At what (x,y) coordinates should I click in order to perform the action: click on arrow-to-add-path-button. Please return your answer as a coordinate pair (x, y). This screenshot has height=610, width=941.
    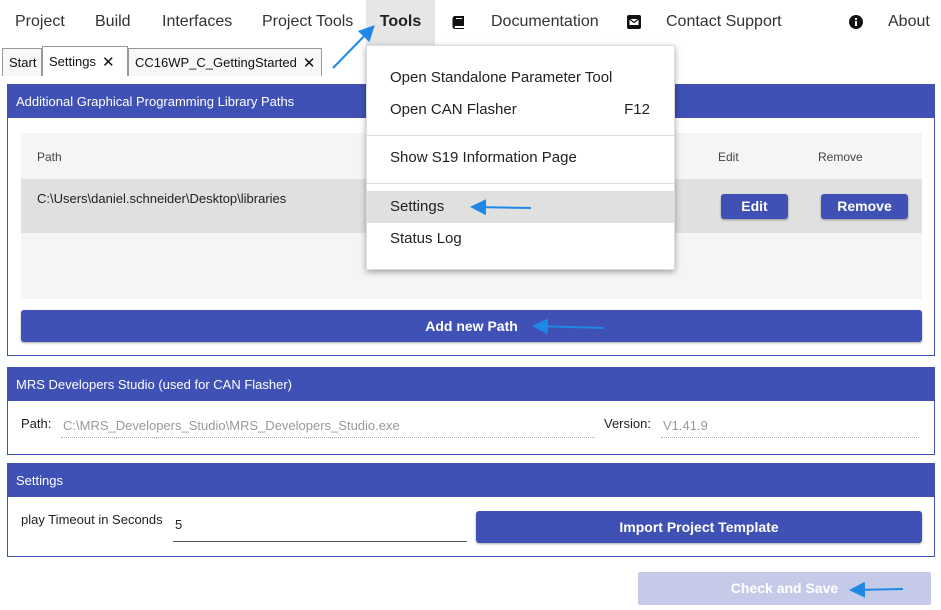
    Looking at the image, I should click on (568, 326).